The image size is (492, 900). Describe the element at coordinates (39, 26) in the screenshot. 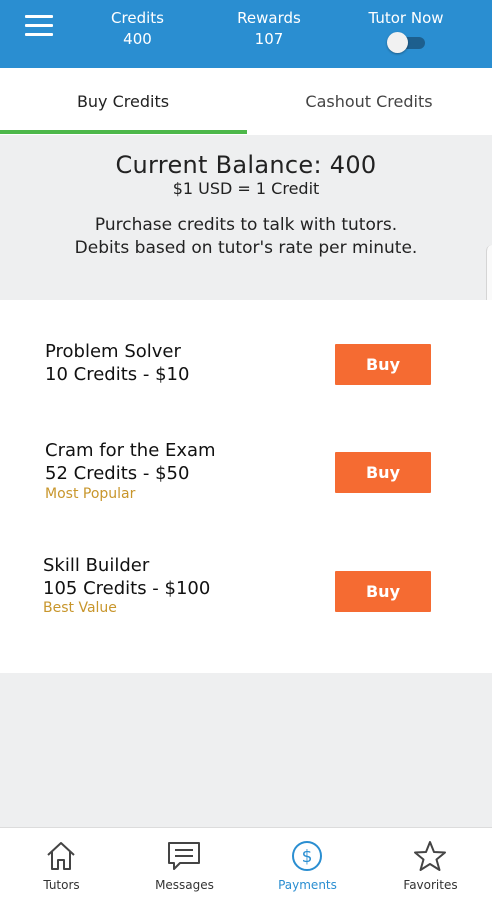

I see `menu-icon` at that location.